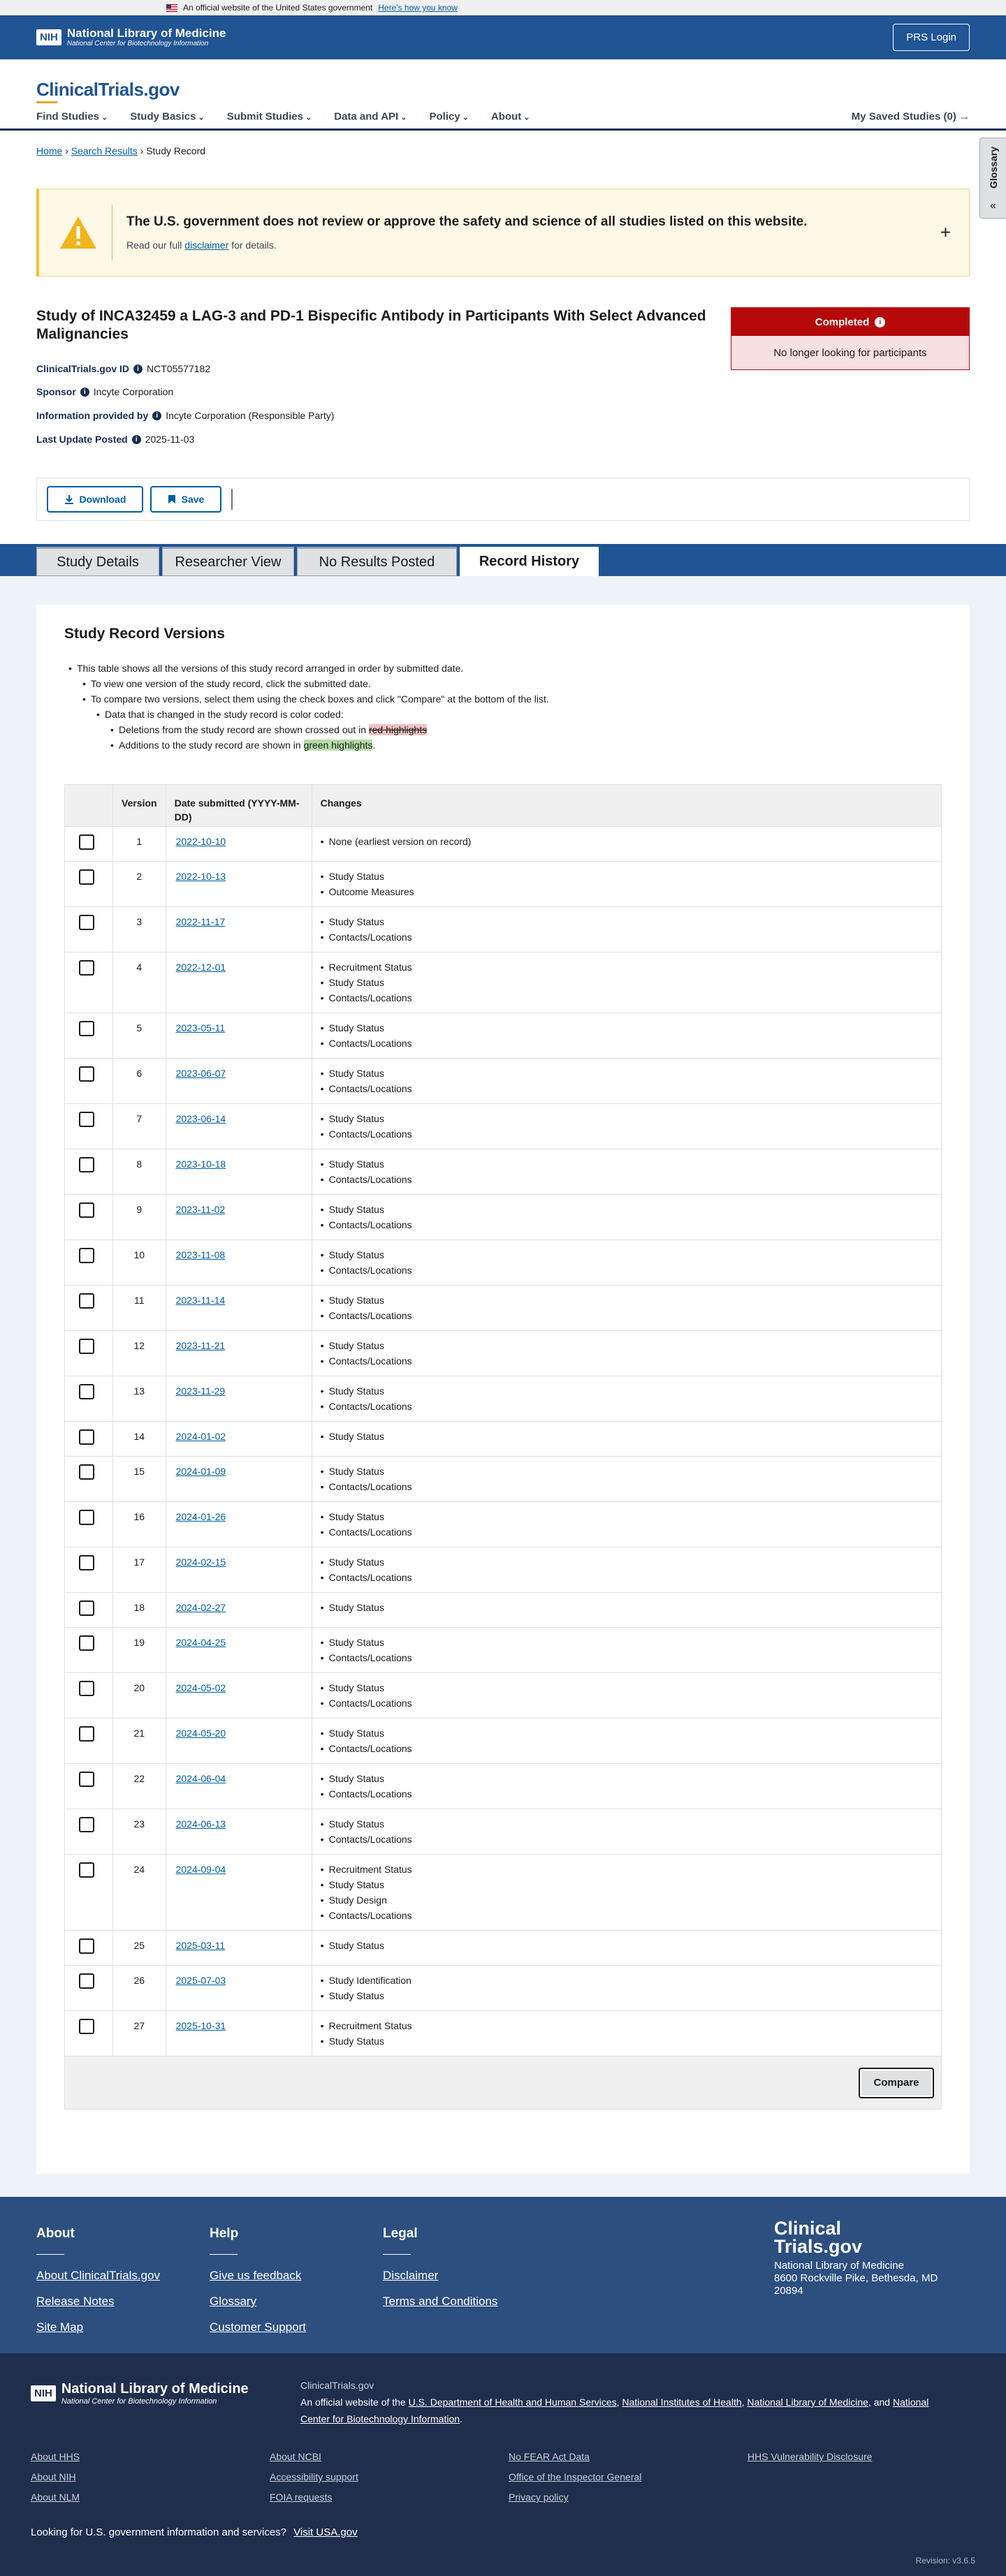  What do you see at coordinates (201, 1734) in the screenshot?
I see `version-date-link: 2024-05-20` at bounding box center [201, 1734].